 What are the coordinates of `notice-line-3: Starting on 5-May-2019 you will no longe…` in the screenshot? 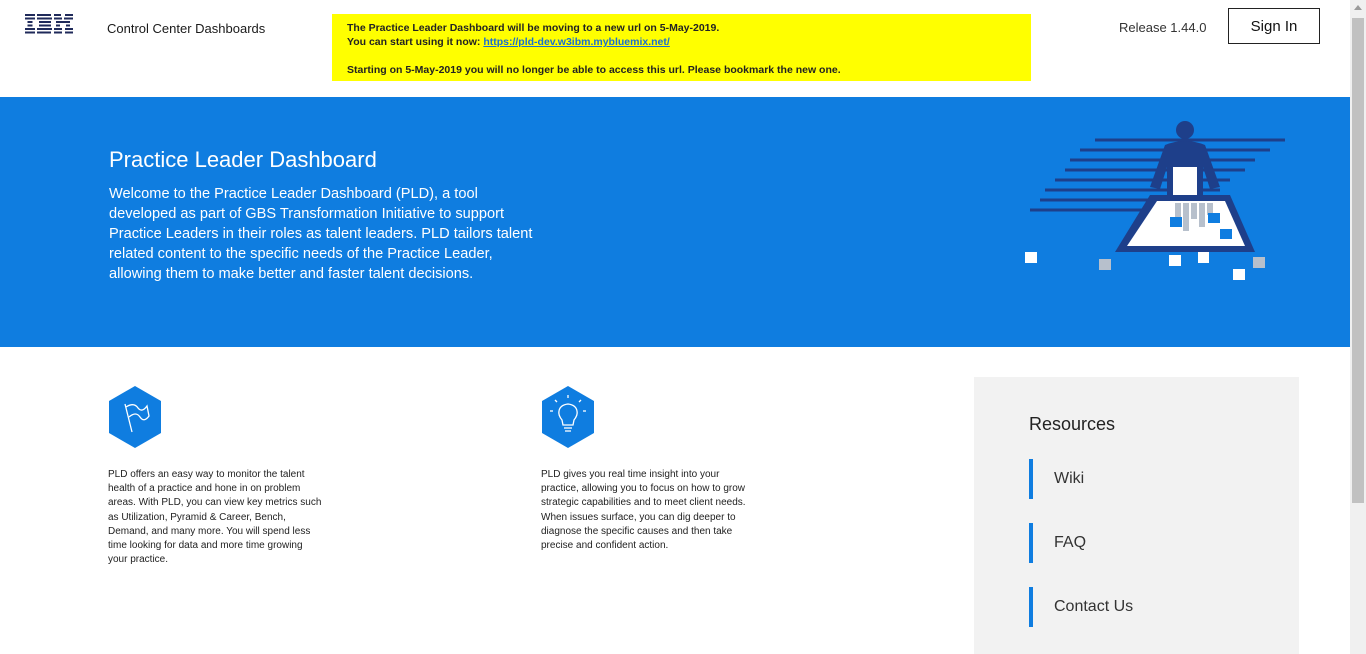 It's located at (594, 70).